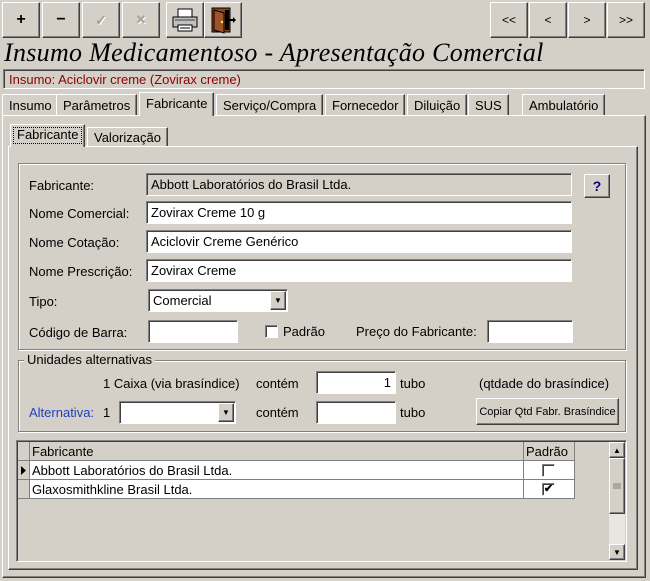 This screenshot has height=581, width=650. I want to click on current-row-icon, so click(23, 470).